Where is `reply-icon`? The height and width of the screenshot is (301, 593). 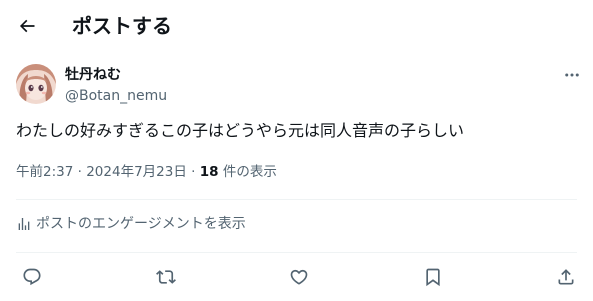
reply-icon is located at coordinates (32, 277).